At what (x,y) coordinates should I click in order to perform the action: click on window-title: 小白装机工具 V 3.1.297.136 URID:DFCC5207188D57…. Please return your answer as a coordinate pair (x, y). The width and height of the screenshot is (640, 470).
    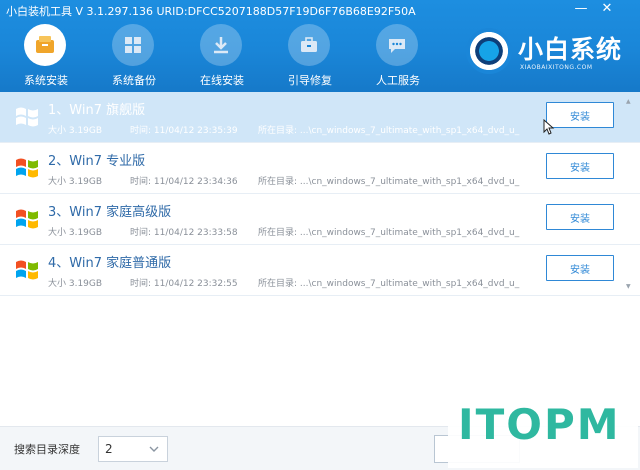
    Looking at the image, I should click on (211, 11).